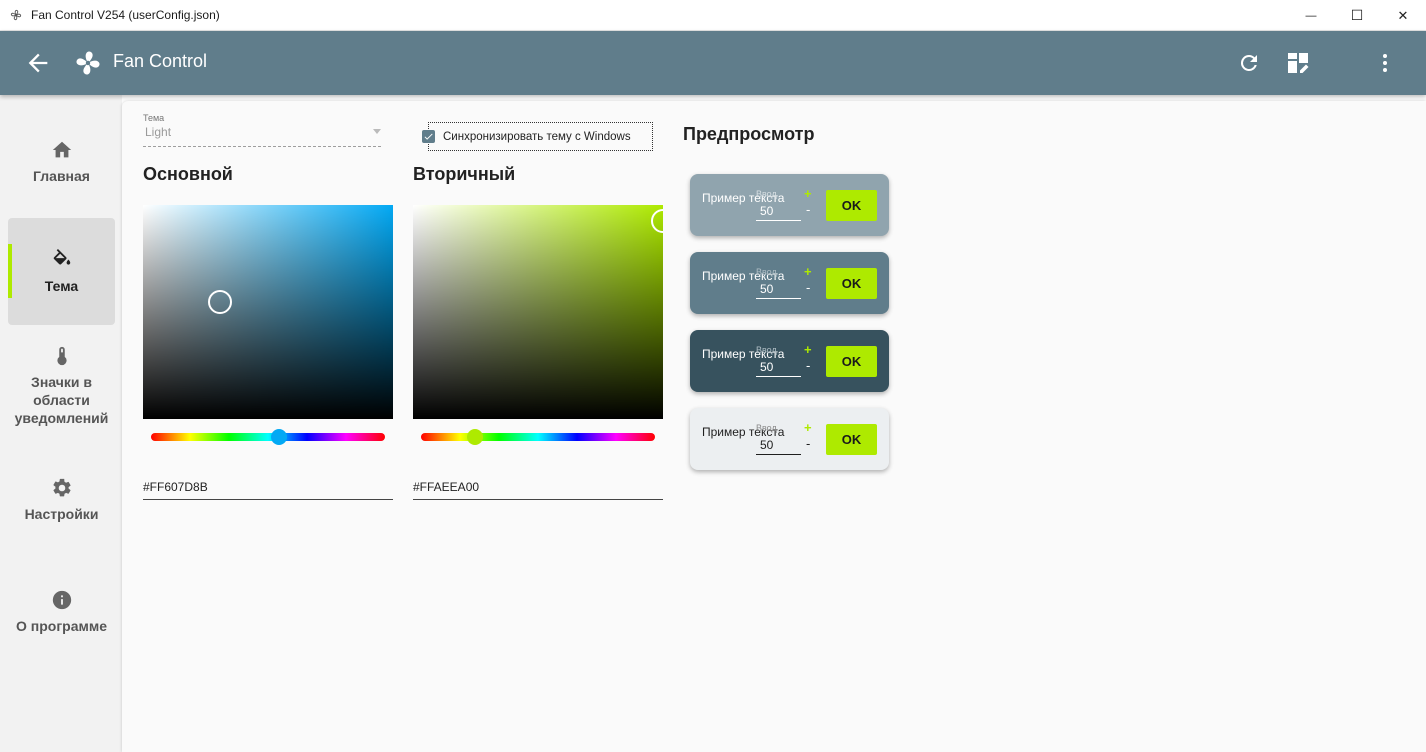 Image resolution: width=1426 pixels, height=752 pixels. What do you see at coordinates (268, 437) in the screenshot?
I see `primary-hue-slider` at bounding box center [268, 437].